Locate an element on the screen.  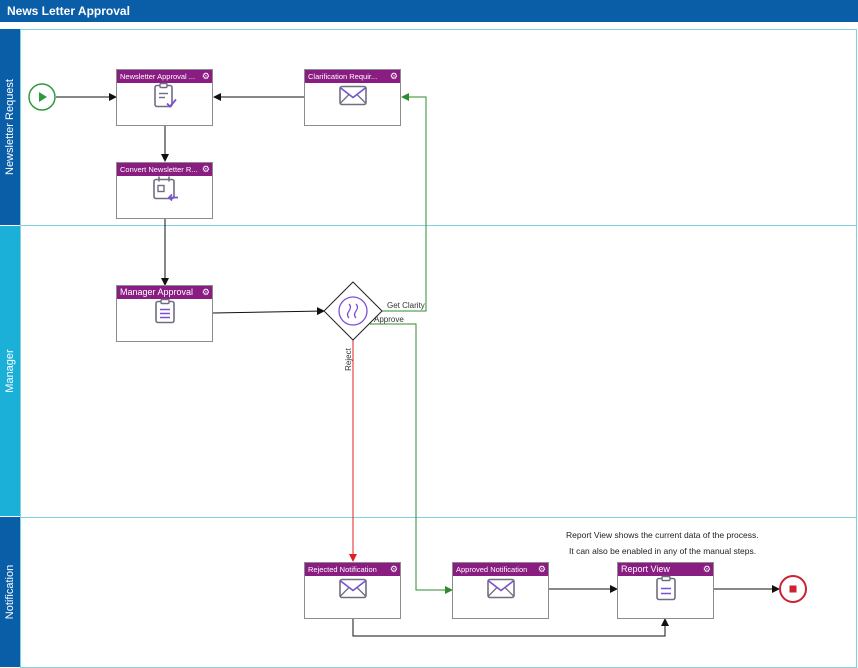
start-event is located at coordinates (42, 97).